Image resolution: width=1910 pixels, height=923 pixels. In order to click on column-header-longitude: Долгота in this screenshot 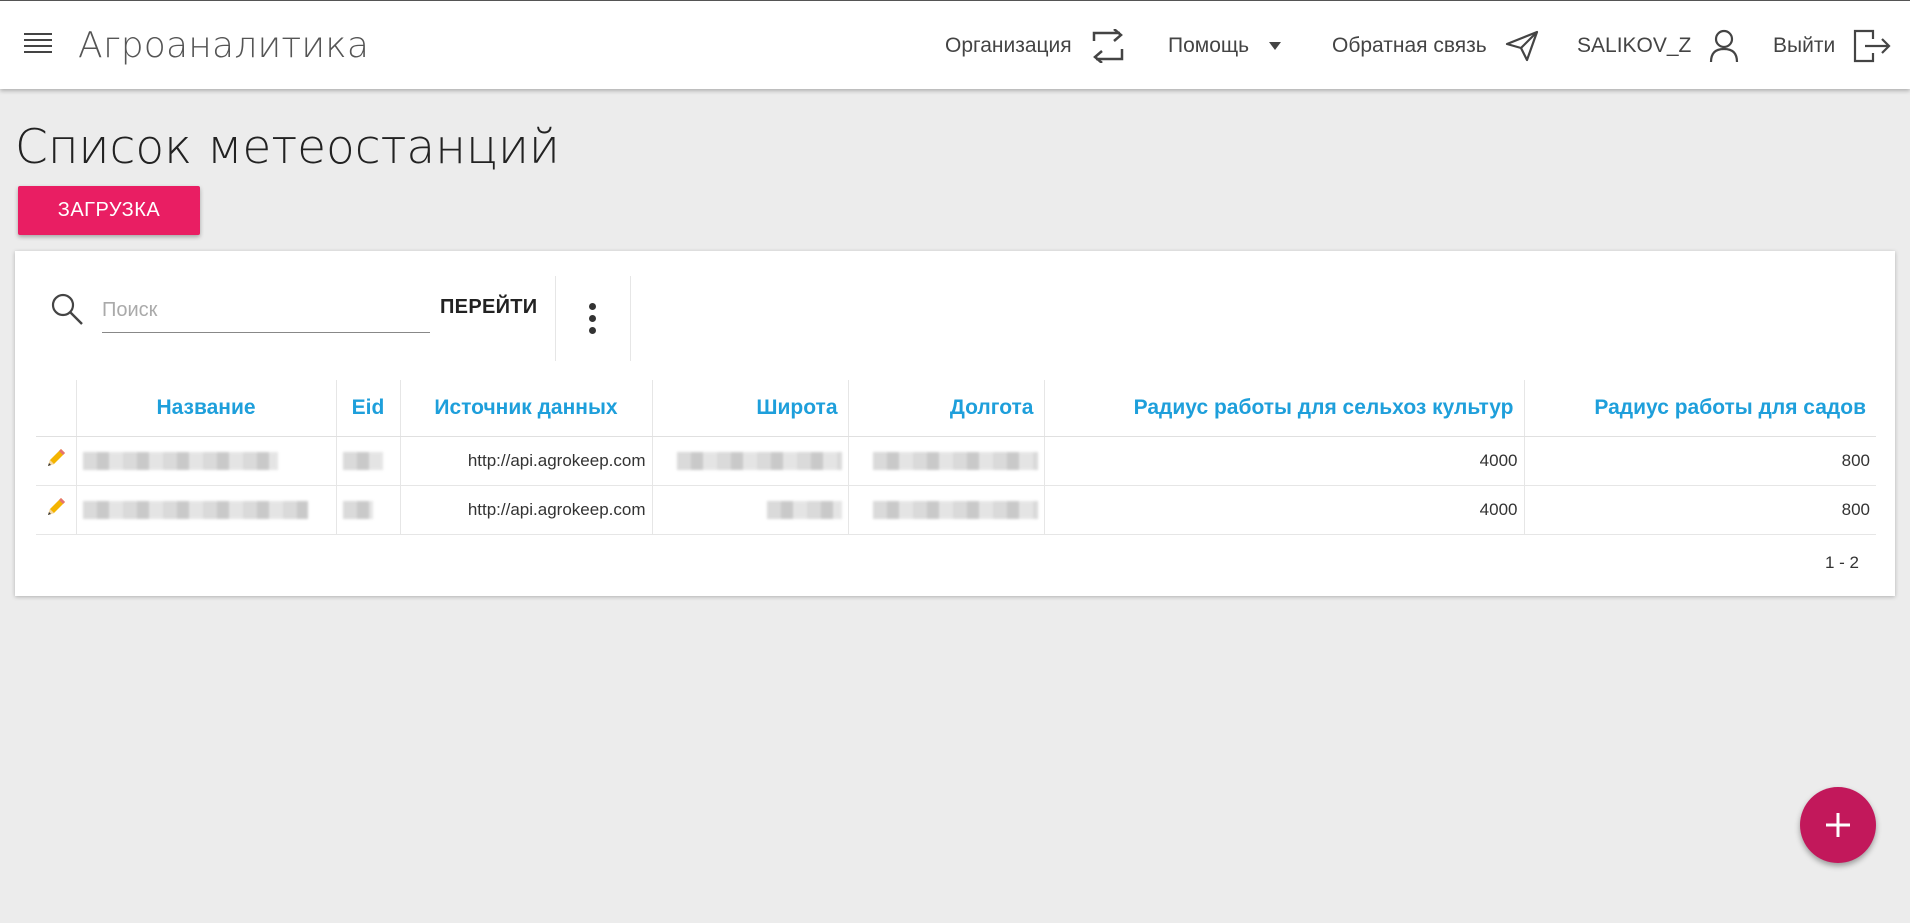, I will do `click(946, 408)`.